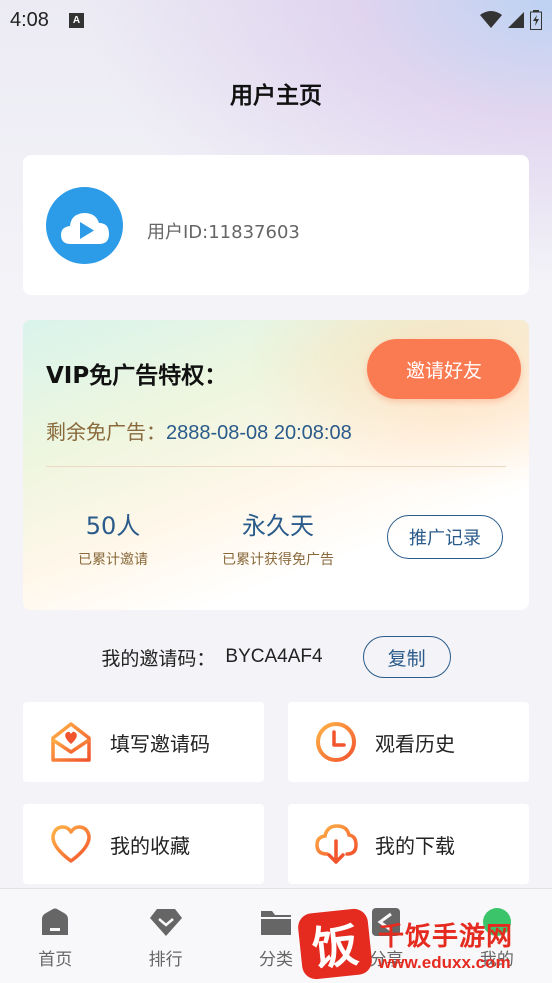  I want to click on nav-label: 排行, so click(165, 960).